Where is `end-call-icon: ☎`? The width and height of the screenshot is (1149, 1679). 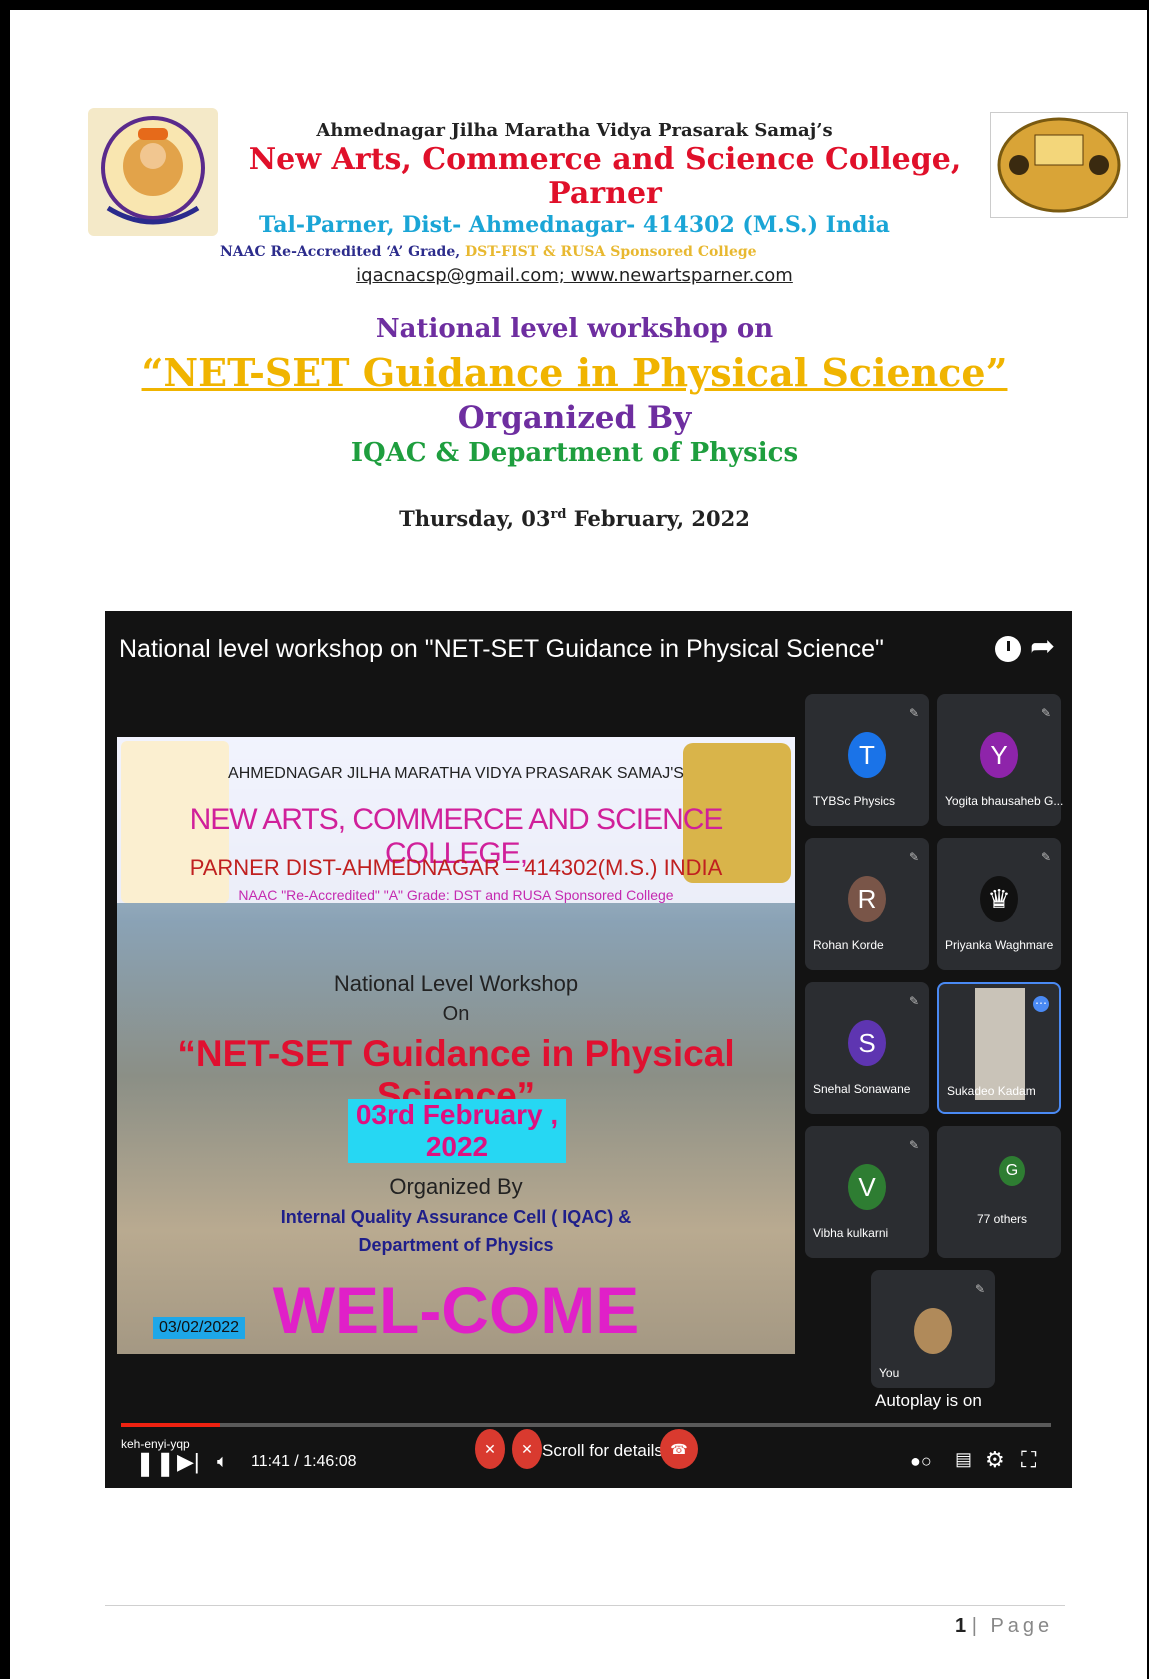
end-call-icon: ☎ is located at coordinates (679, 1449).